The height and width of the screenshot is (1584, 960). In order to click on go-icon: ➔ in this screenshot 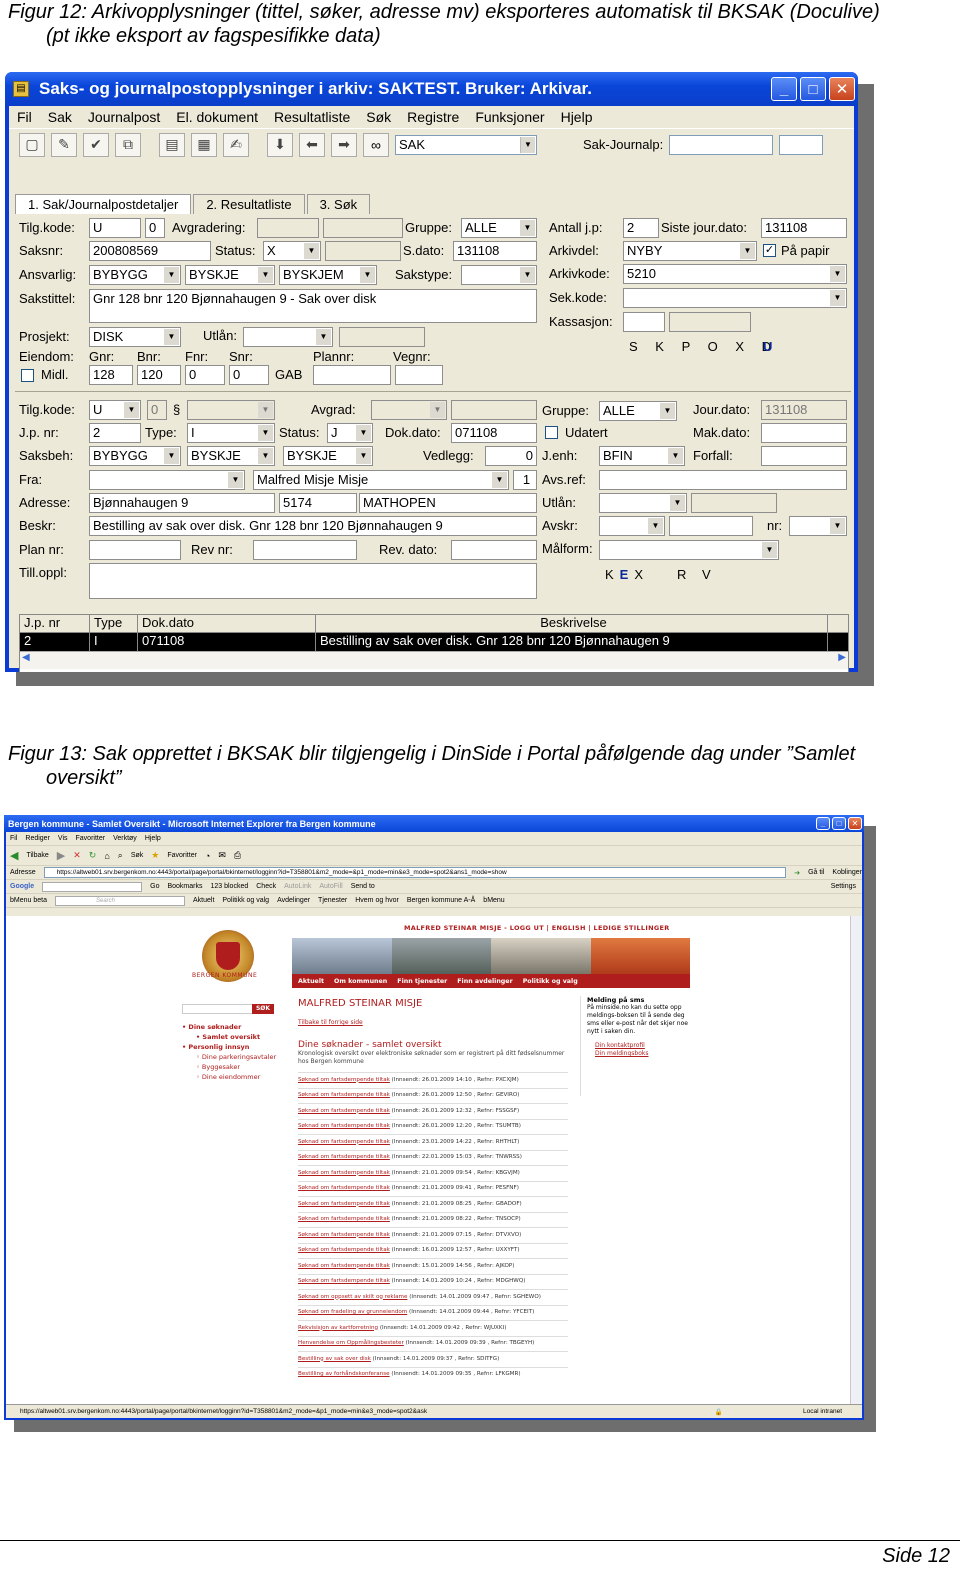, I will do `click(797, 873)`.